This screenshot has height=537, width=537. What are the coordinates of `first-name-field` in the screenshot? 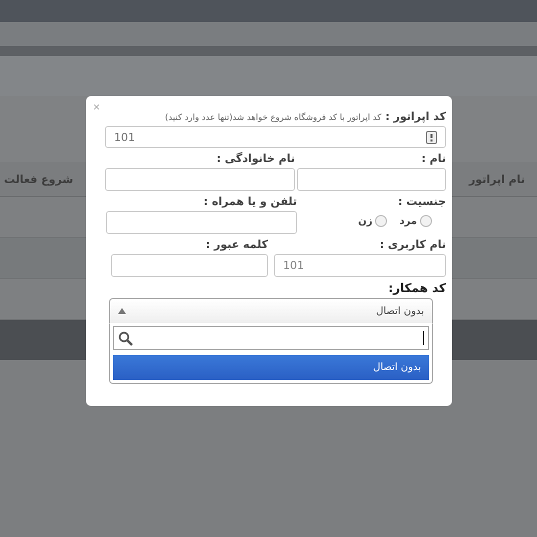 It's located at (371, 179).